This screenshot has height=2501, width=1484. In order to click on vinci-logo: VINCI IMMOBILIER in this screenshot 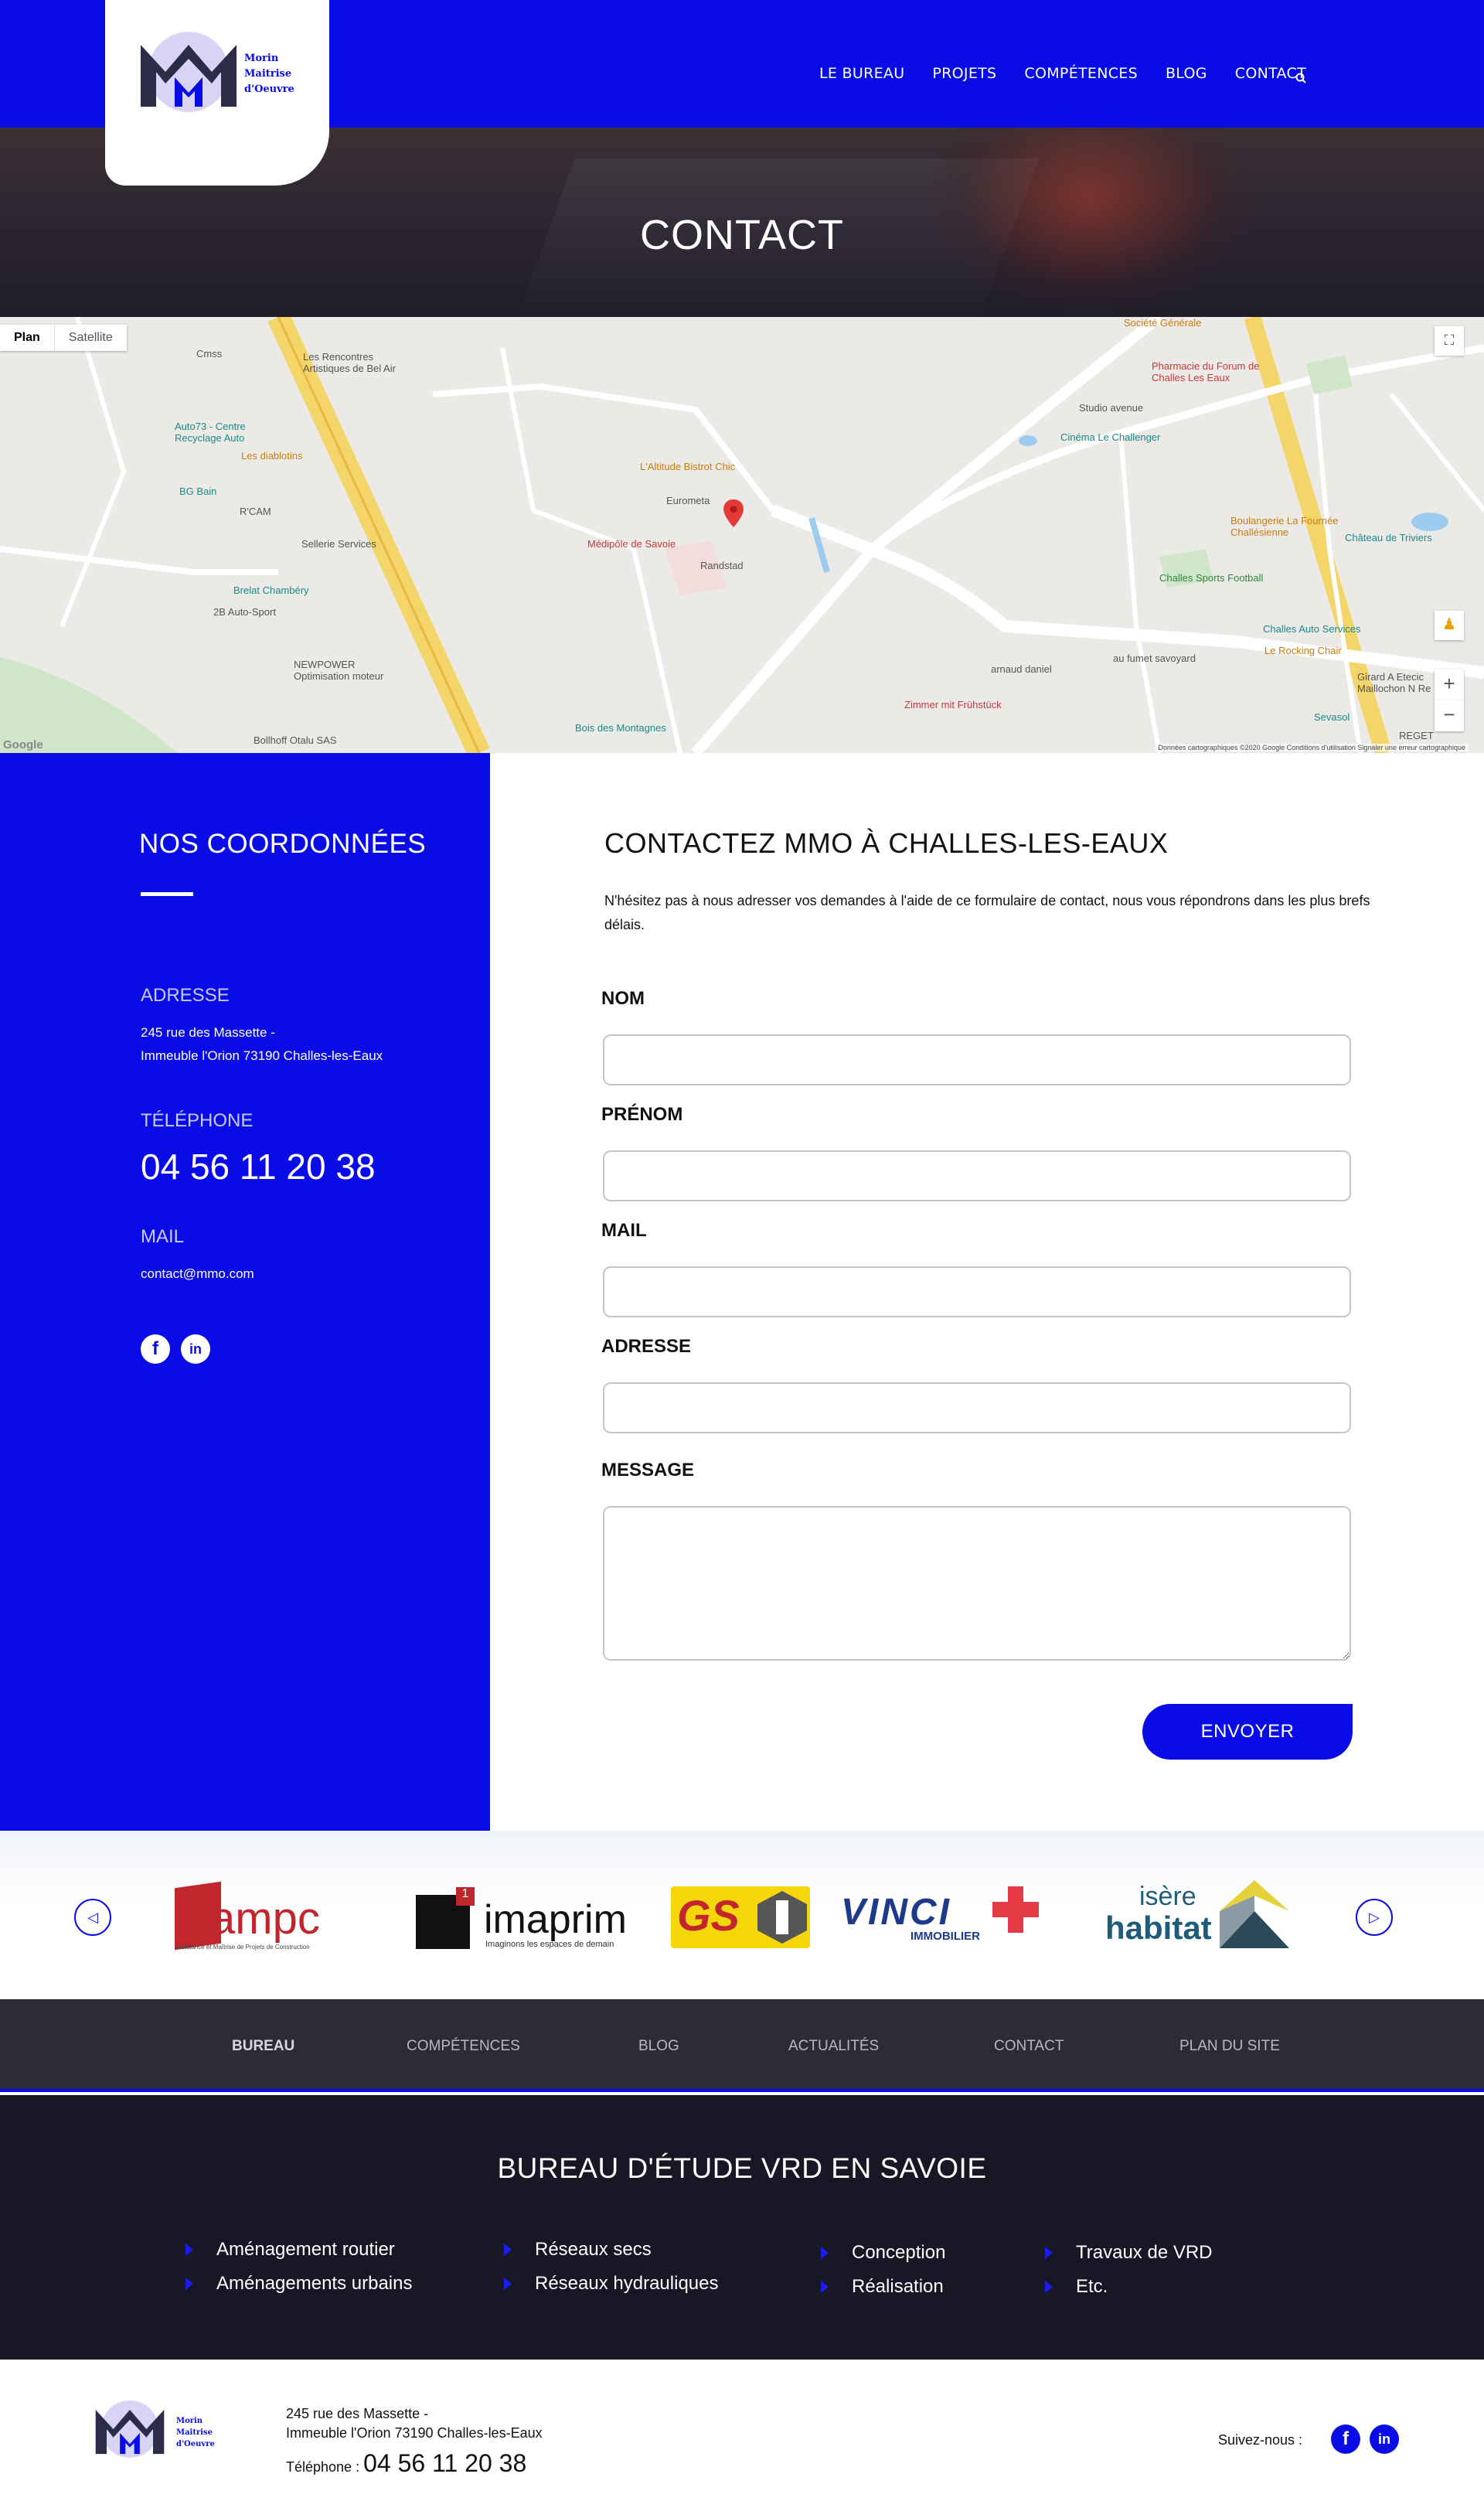, I will do `click(945, 1917)`.